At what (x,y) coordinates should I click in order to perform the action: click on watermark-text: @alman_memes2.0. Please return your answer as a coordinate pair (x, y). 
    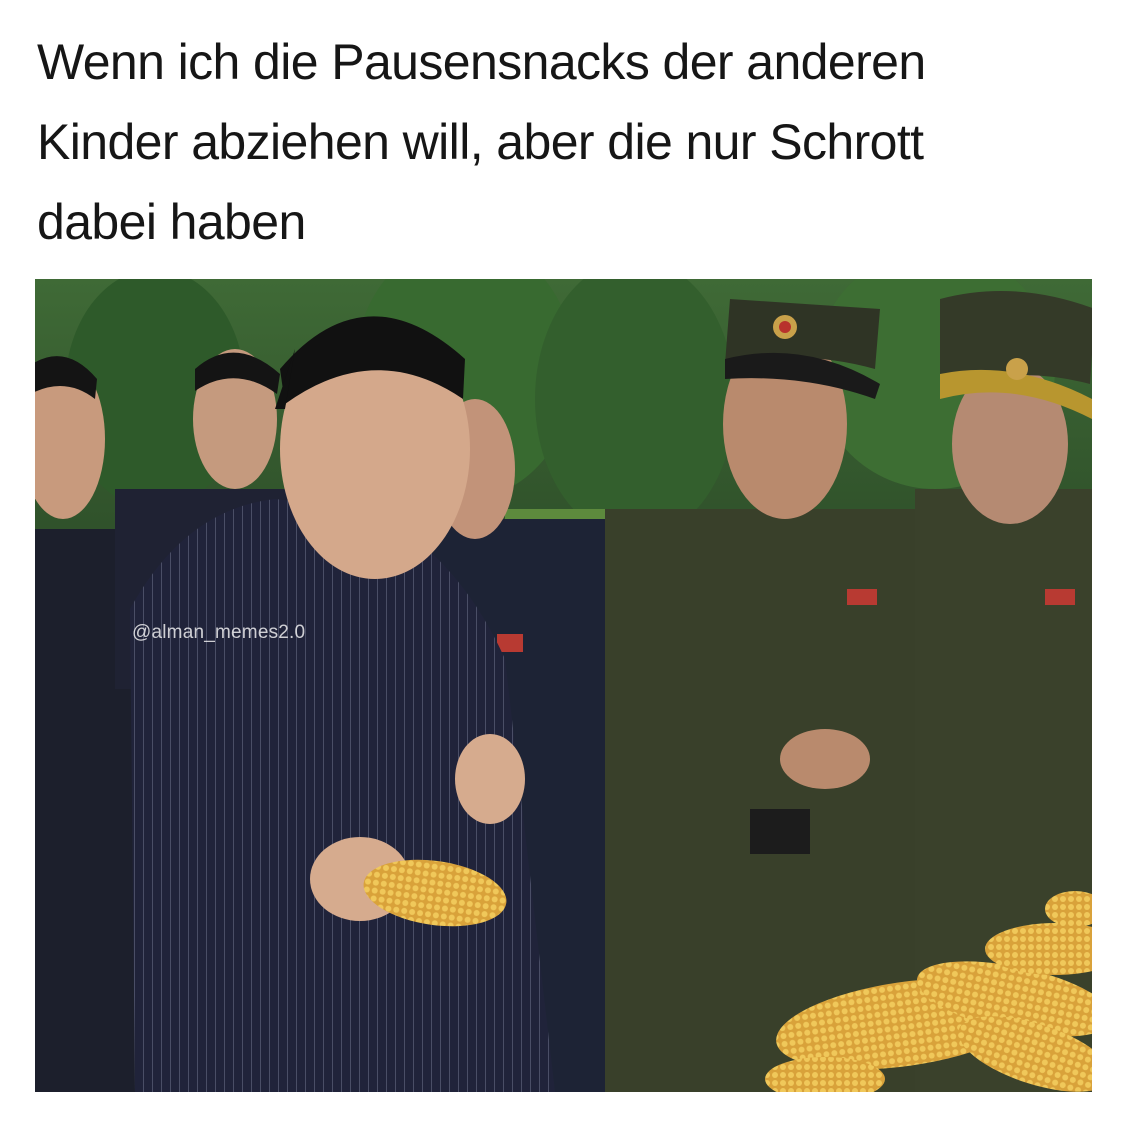
    Looking at the image, I should click on (219, 632).